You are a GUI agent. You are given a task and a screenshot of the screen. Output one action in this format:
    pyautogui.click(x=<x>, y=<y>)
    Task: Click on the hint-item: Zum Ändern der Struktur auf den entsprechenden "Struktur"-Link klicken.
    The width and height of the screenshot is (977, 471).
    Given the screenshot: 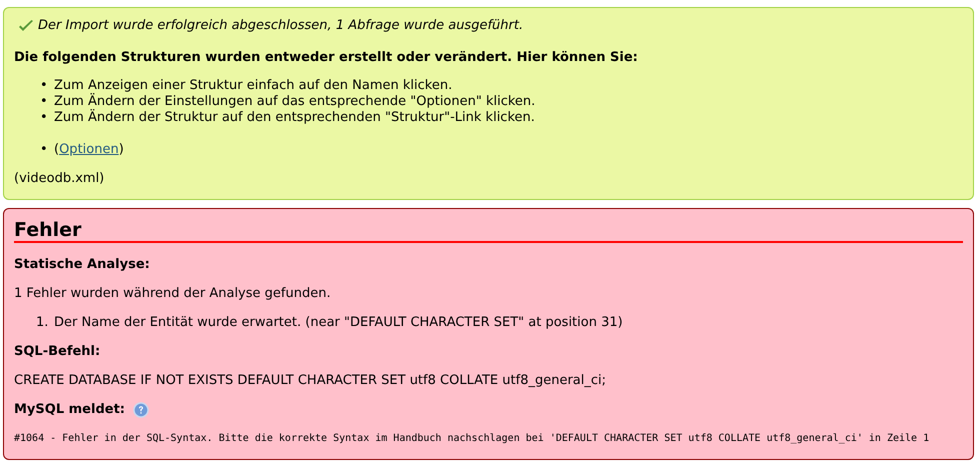 What is the action you would take?
    pyautogui.click(x=294, y=118)
    